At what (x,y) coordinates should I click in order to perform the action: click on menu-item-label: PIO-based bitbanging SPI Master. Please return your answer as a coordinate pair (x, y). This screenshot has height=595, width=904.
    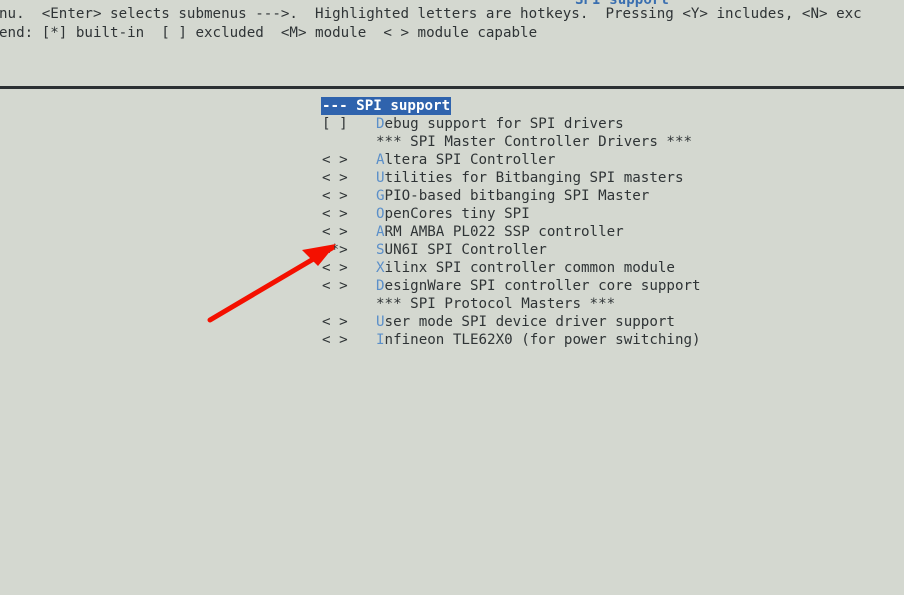
    Looking at the image, I should click on (517, 196).